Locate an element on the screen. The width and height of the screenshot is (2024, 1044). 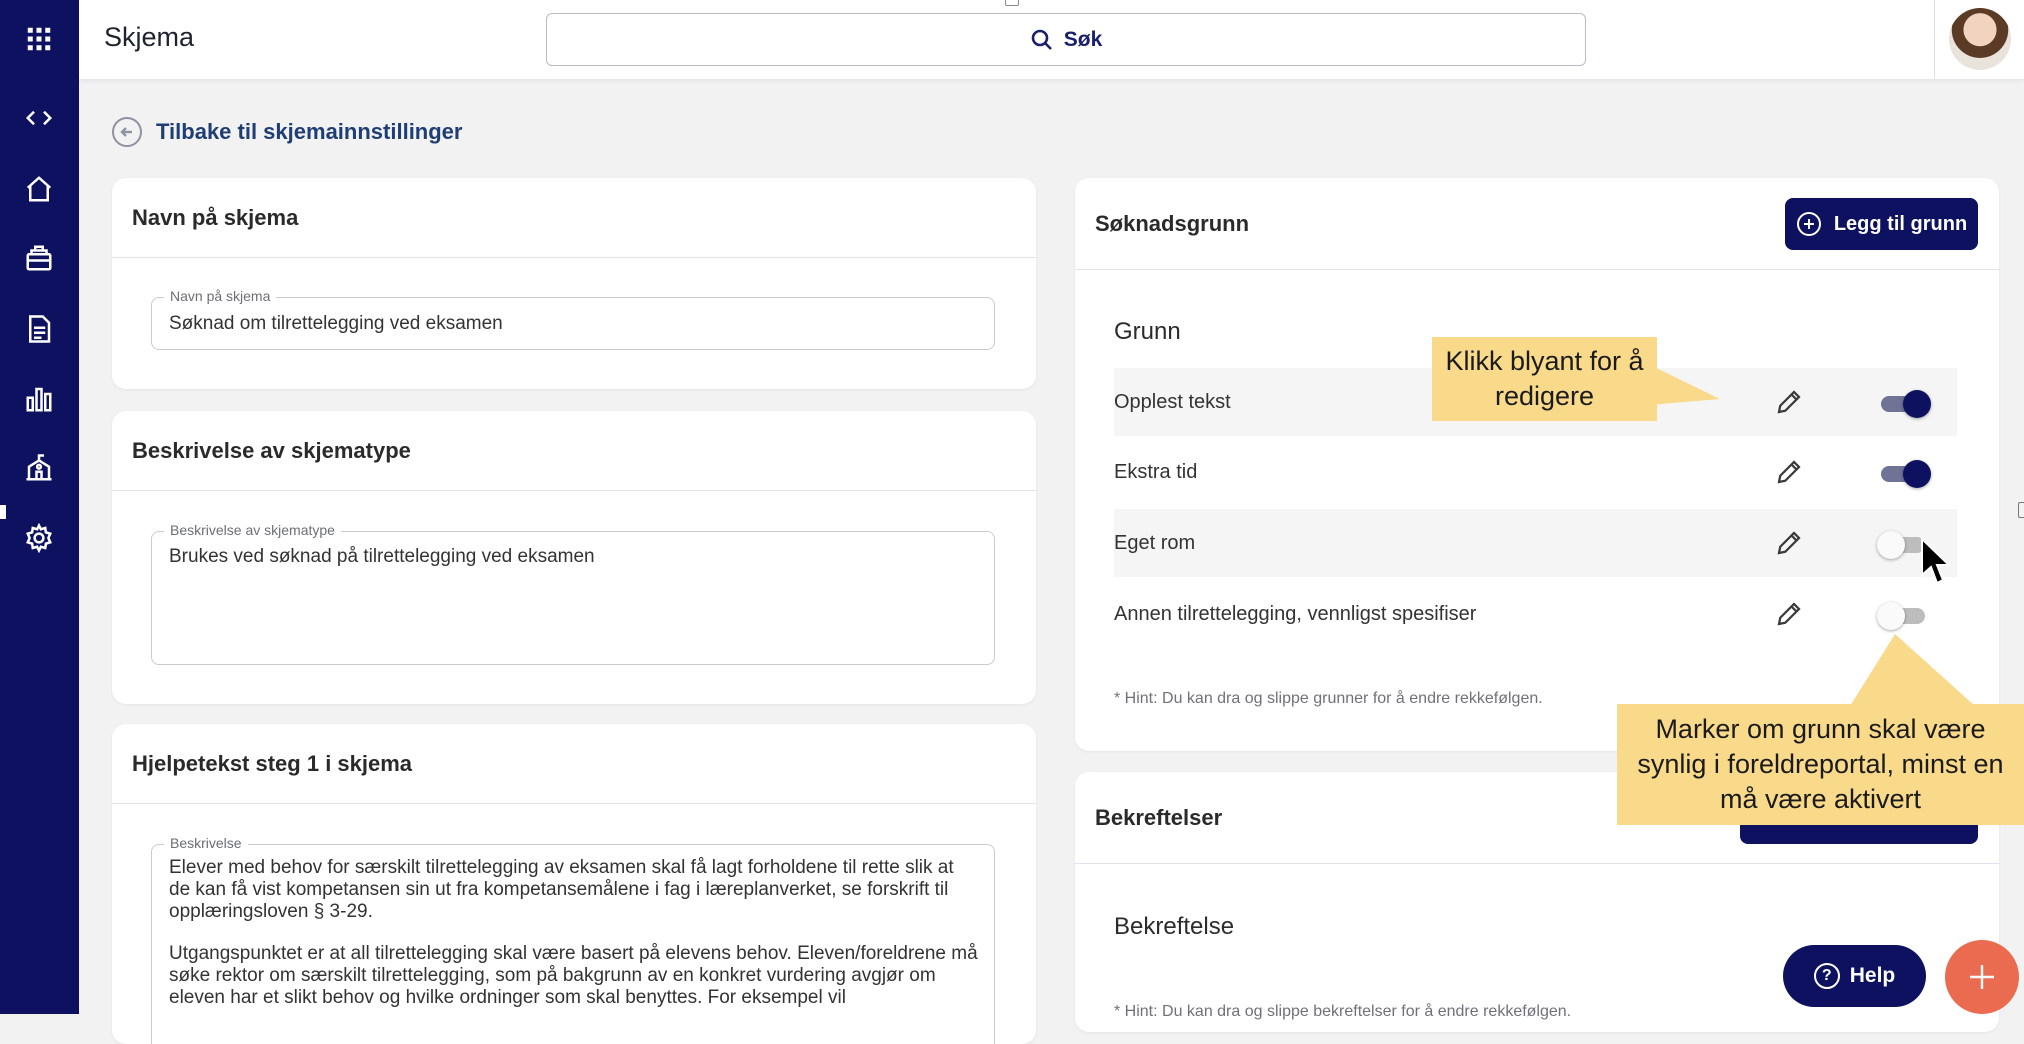
edit-hint-callout: Klikk blyant for å redigere is located at coordinates (1544, 379).